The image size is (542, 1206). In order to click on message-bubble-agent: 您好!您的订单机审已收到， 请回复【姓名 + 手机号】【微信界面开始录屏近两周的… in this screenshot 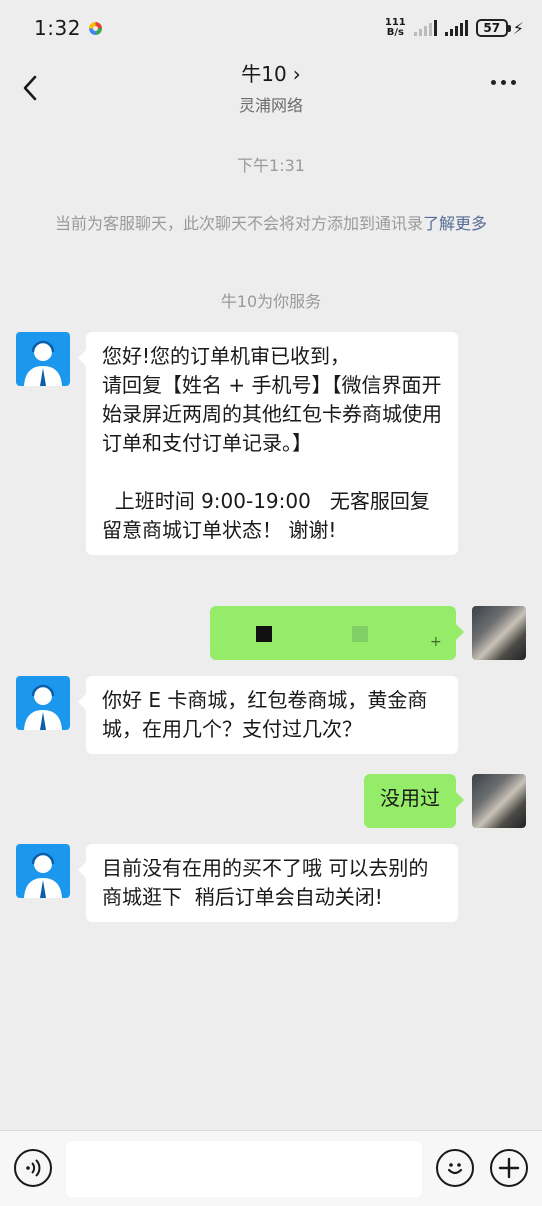, I will do `click(268, 443)`.